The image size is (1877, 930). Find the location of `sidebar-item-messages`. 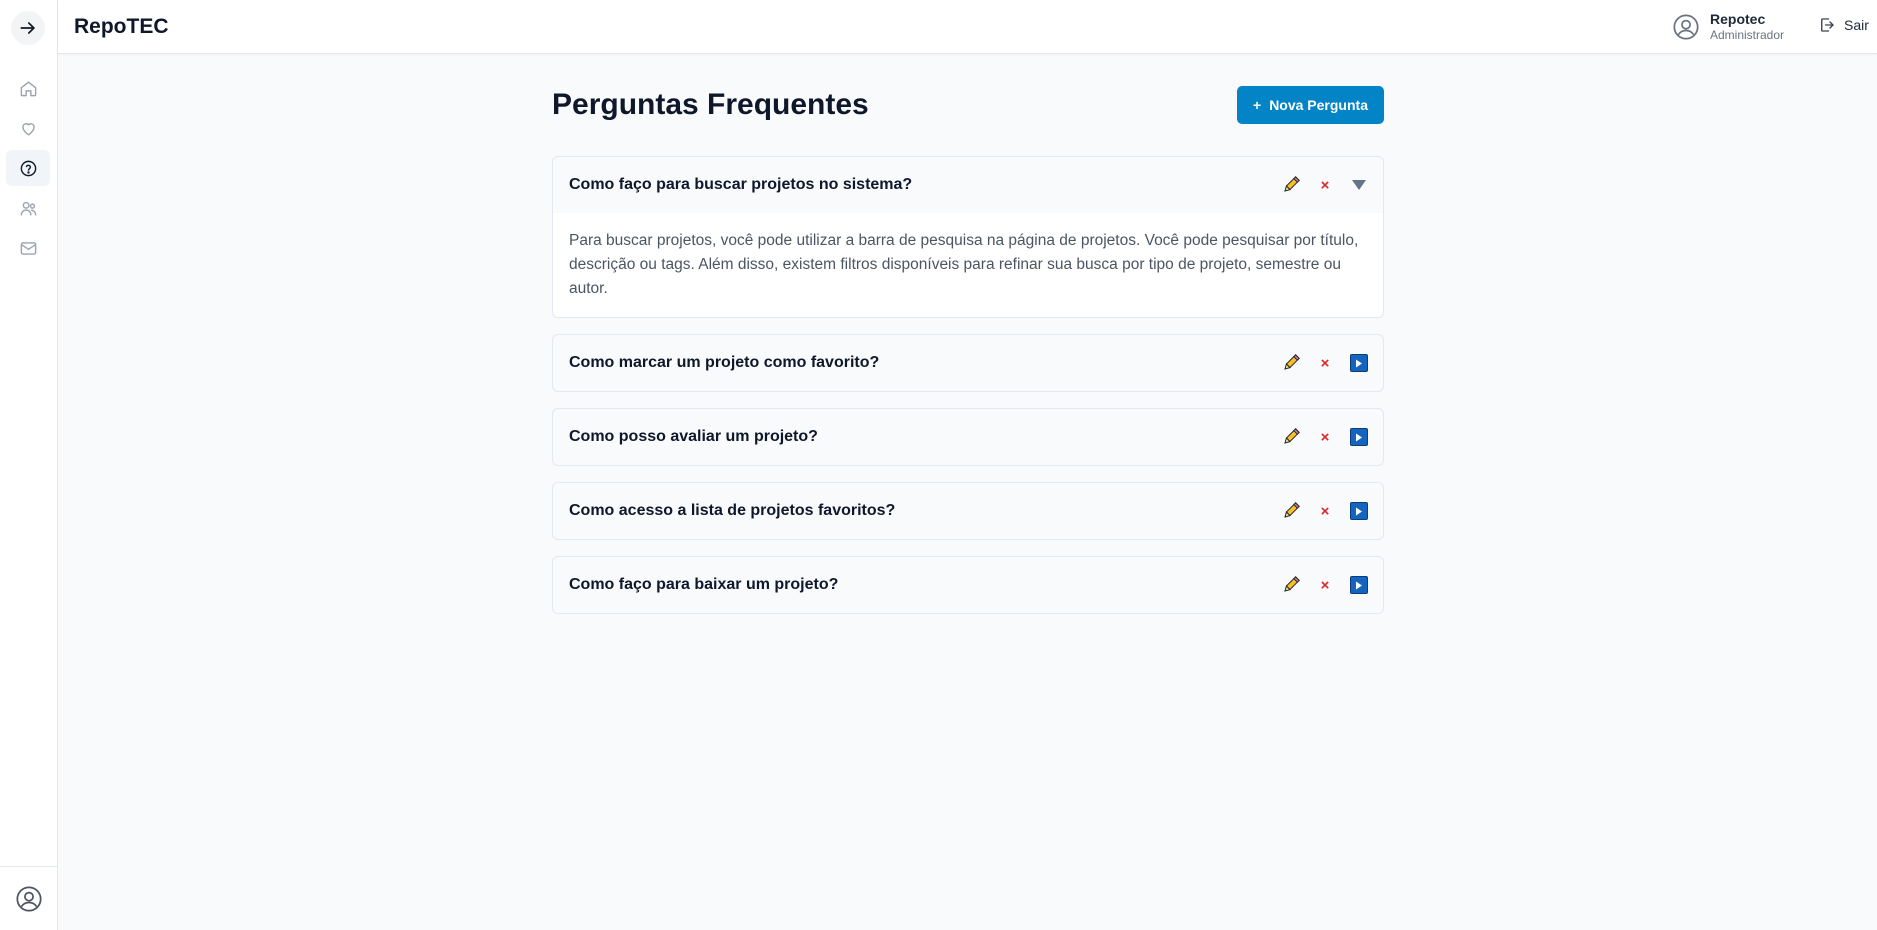

sidebar-item-messages is located at coordinates (28, 248).